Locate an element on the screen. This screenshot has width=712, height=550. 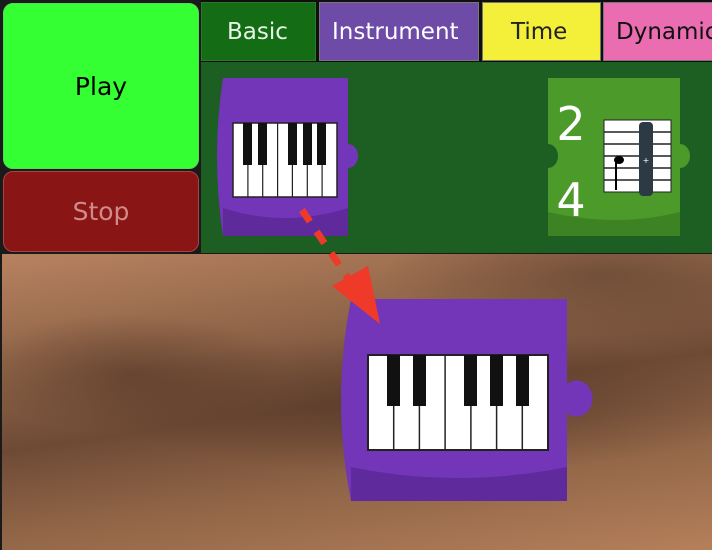
play-button: Play is located at coordinates (101, 86).